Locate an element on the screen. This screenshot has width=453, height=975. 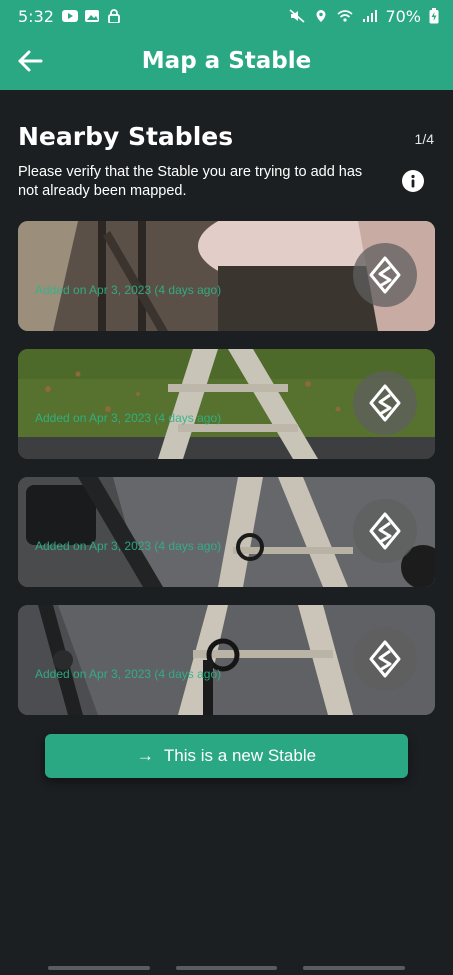
status-time: 5:32 is located at coordinates (36, 16).